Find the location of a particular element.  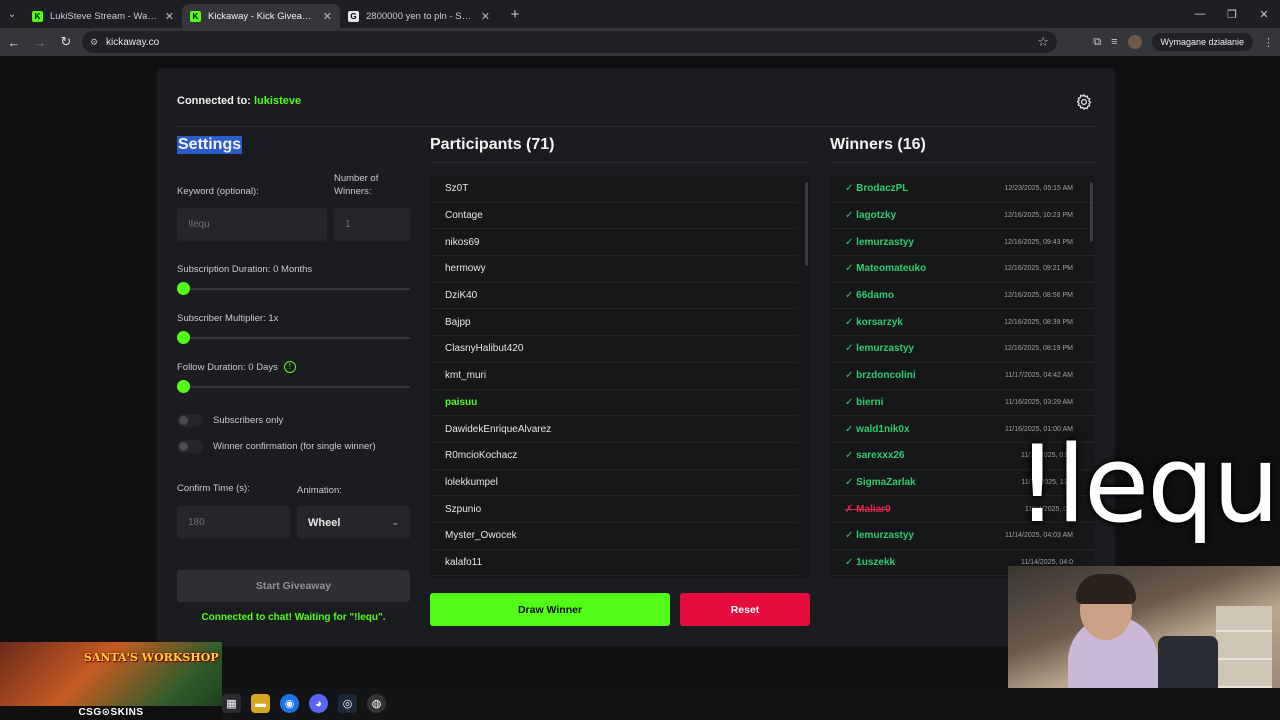

participant-row: kalafo11 is located at coordinates (614, 563).